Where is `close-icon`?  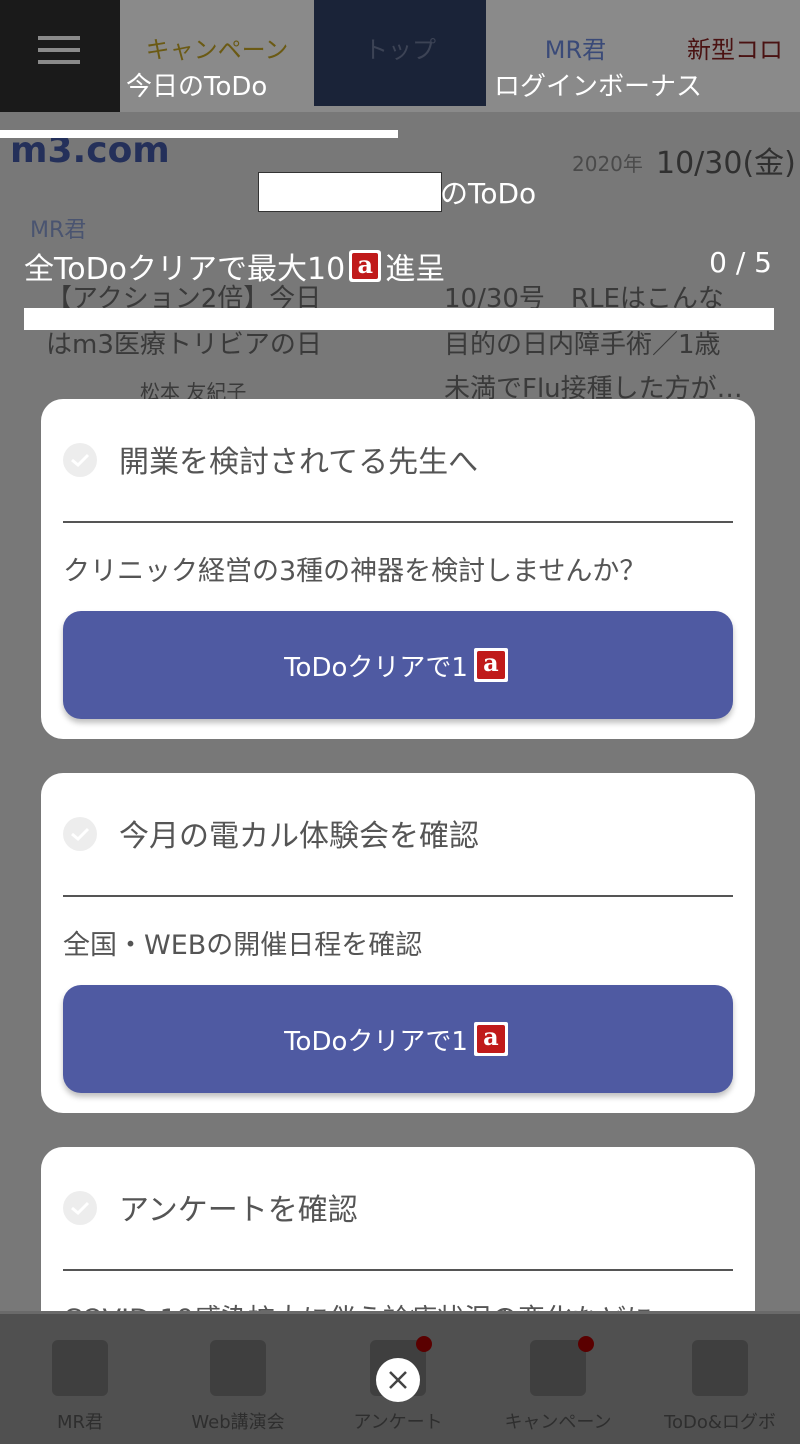 close-icon is located at coordinates (398, 1380).